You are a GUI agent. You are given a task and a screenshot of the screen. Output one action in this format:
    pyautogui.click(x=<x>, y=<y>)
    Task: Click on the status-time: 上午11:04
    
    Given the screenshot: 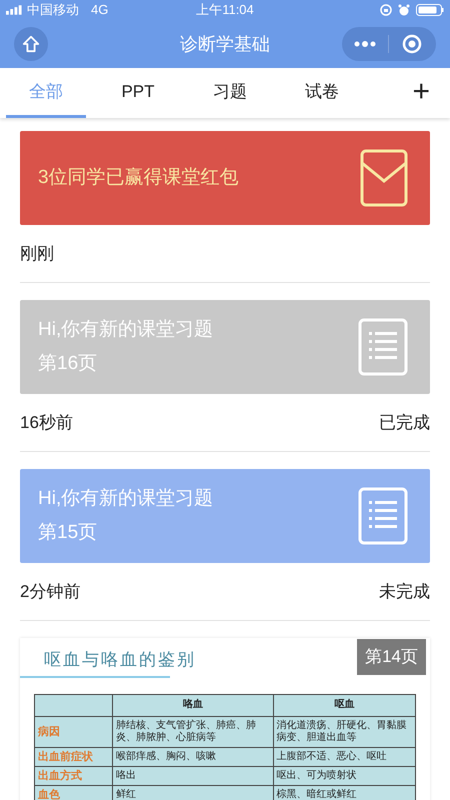 What is the action you would take?
    pyautogui.click(x=225, y=10)
    